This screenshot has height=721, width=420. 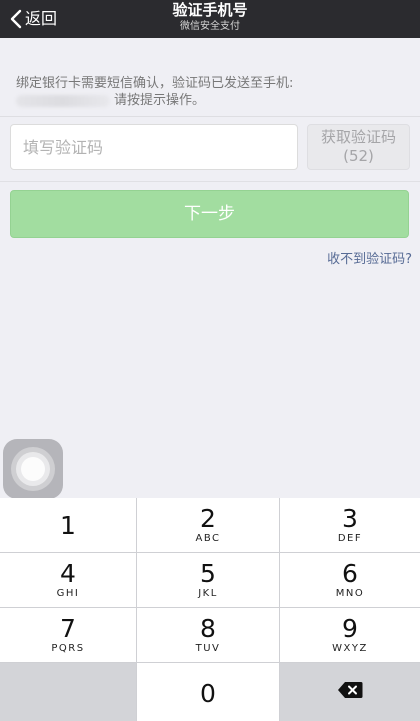 I want to click on next-button: 下一步, so click(x=209, y=214).